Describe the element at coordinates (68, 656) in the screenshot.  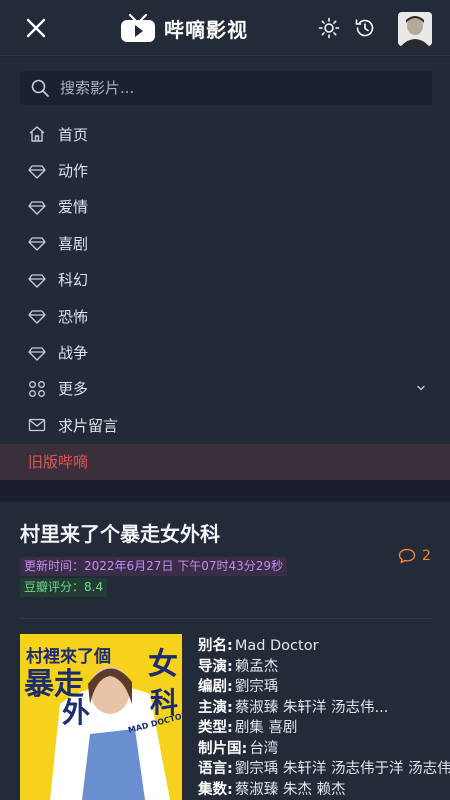
I see `poster-title-line1: 村裡來了個` at that location.